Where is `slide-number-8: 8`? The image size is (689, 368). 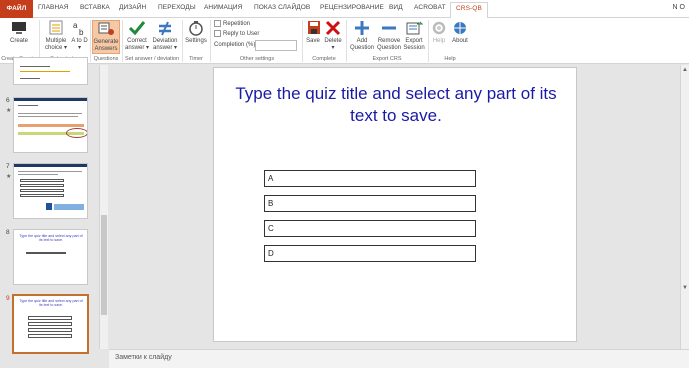
slide-number-8: 8 is located at coordinates (8, 232).